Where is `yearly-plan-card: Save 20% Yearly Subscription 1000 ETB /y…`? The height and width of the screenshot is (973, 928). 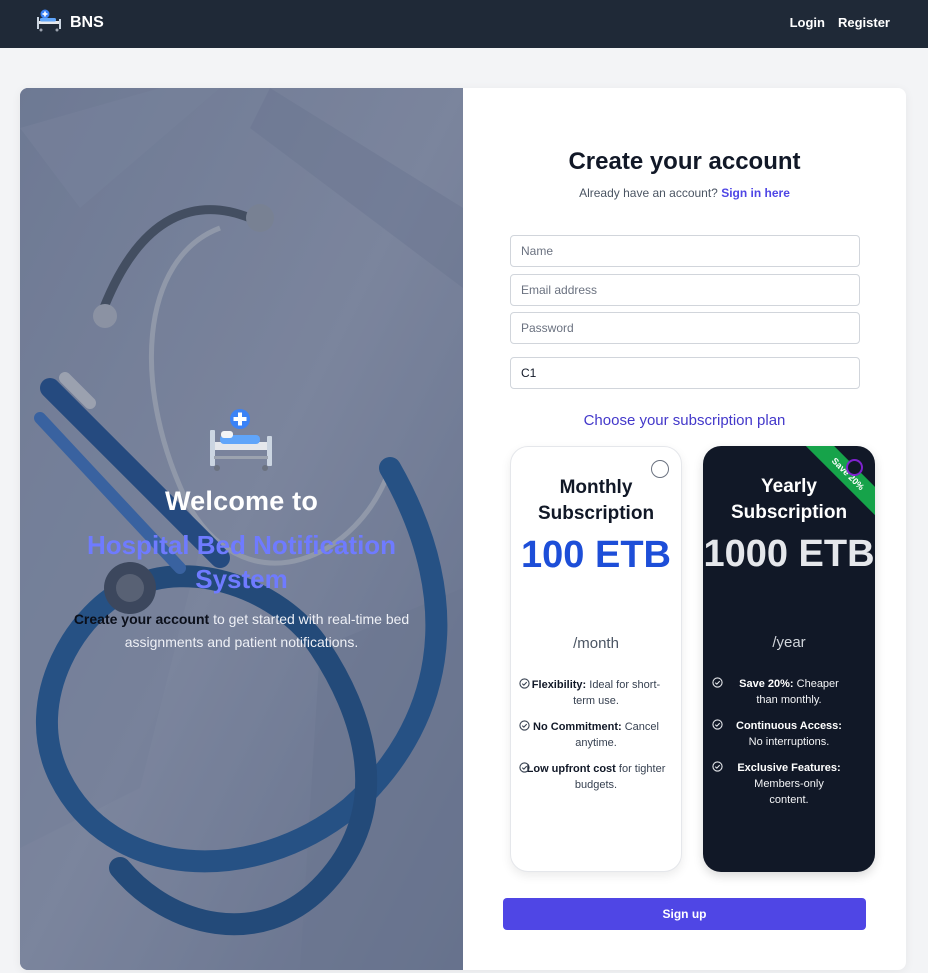
yearly-plan-card: Save 20% Yearly Subscription 1000 ETB /y… is located at coordinates (789, 659).